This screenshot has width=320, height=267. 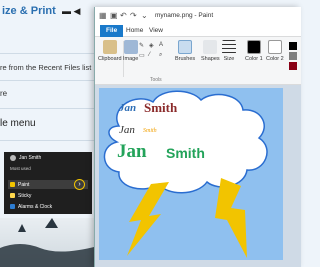 What do you see at coordinates (110, 59) in the screenshot?
I see `clipboard-label: Clipboard` at bounding box center [110, 59].